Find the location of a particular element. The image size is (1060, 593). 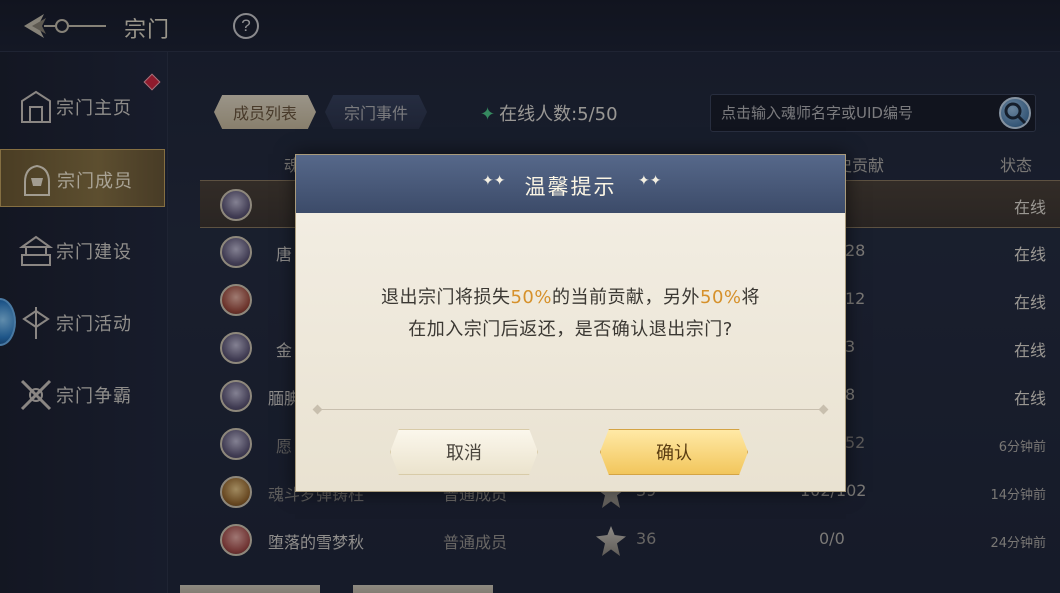

message-text: 退出宗门将损失 is located at coordinates (445, 297).